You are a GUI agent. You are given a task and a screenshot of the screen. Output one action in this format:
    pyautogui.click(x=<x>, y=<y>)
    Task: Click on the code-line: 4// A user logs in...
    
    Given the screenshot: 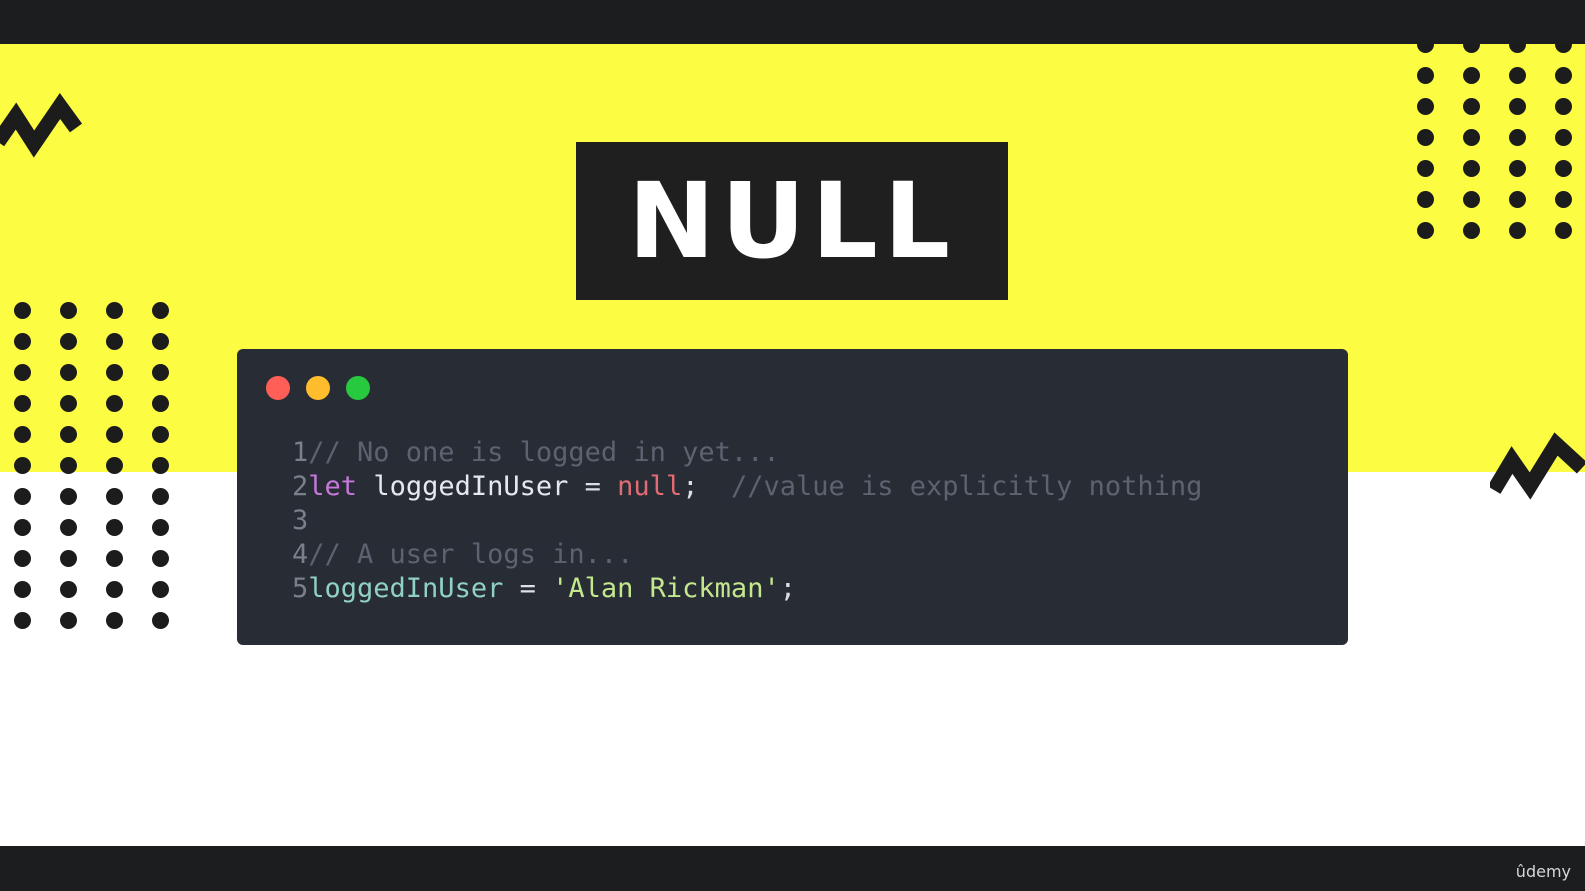 What is the action you would take?
    pyautogui.click(x=747, y=555)
    